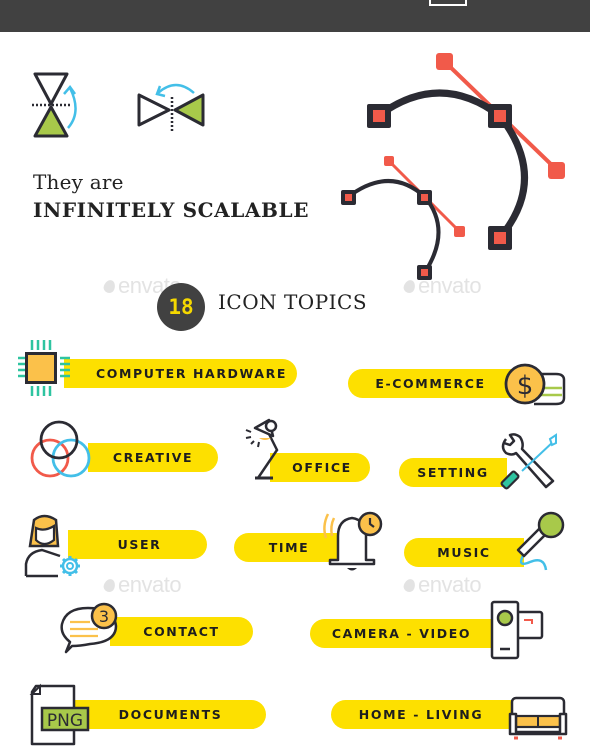 The image size is (590, 750). I want to click on headline-scalable: INFINITELY SCALABLE, so click(171, 210).